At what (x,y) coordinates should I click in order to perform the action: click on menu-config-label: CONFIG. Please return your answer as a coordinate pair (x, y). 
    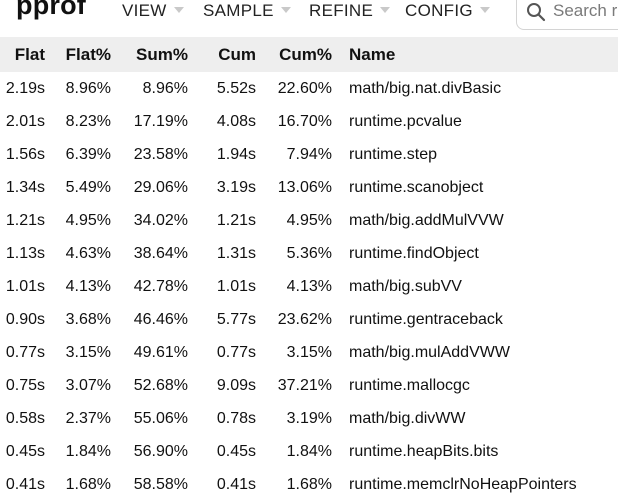
    Looking at the image, I should click on (439, 10).